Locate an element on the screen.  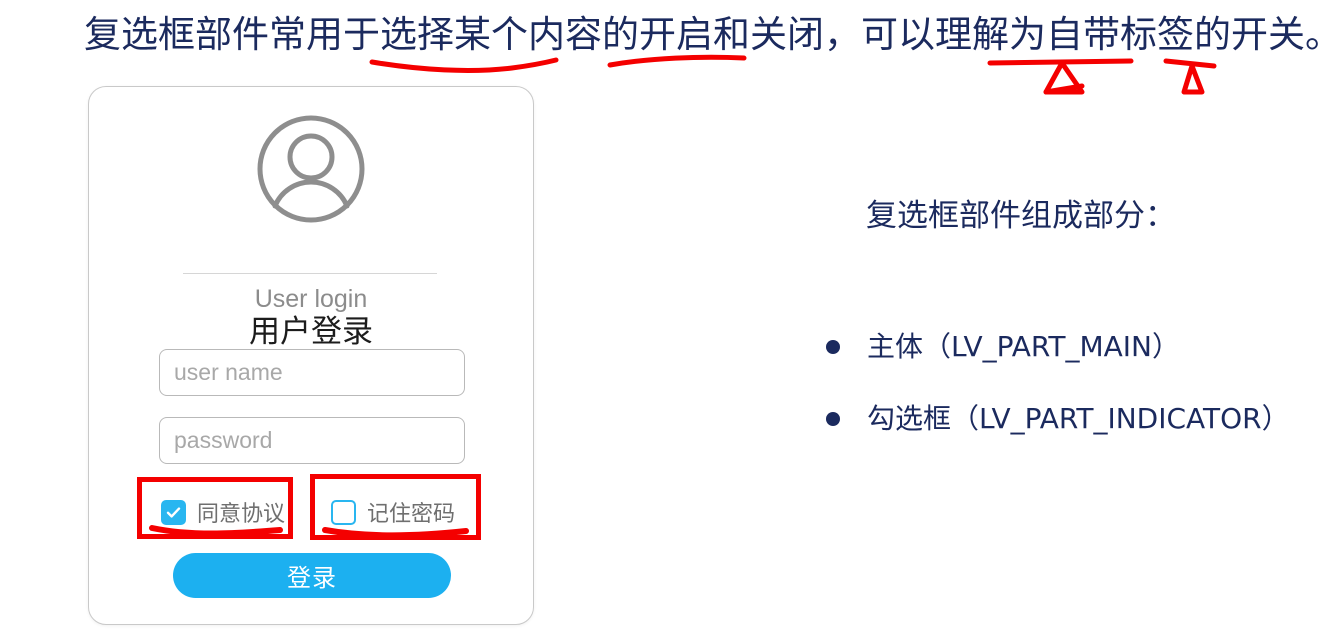
part-list: 主体（LV_PART_MAIN） 勾选框（LV_PART_INDICATOR） is located at coordinates (1058, 394).